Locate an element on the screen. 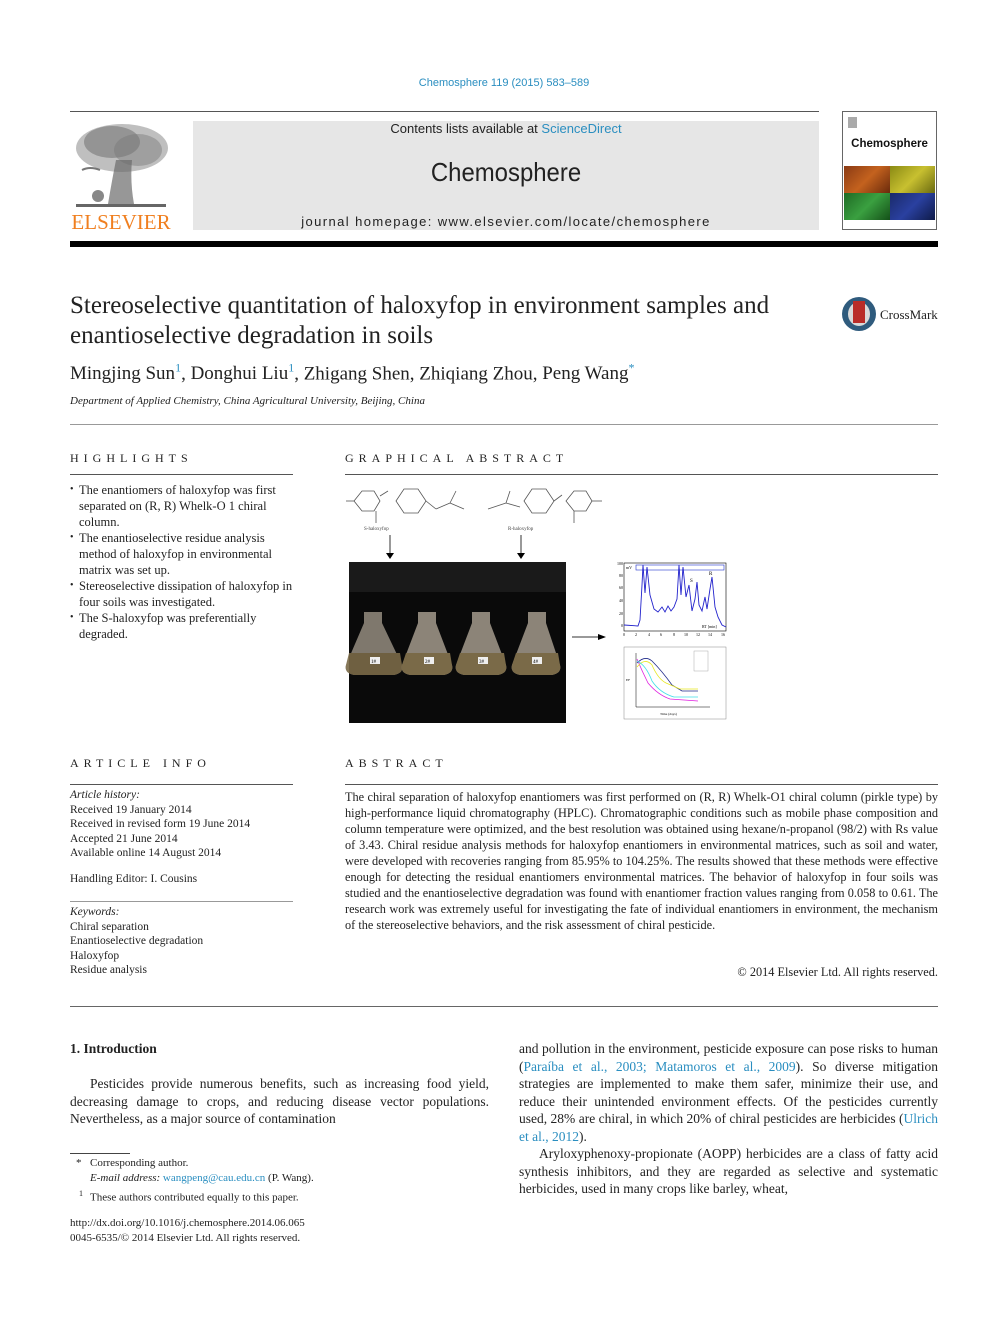 This screenshot has height=1323, width=992. article-info-heading: ARTICLE INFO is located at coordinates (140, 763).